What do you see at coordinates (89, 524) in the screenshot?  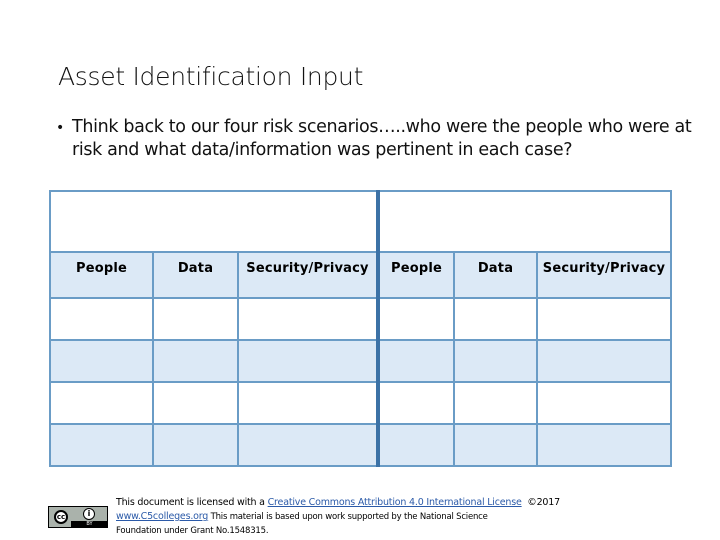 I see `by-label: BY` at bounding box center [89, 524].